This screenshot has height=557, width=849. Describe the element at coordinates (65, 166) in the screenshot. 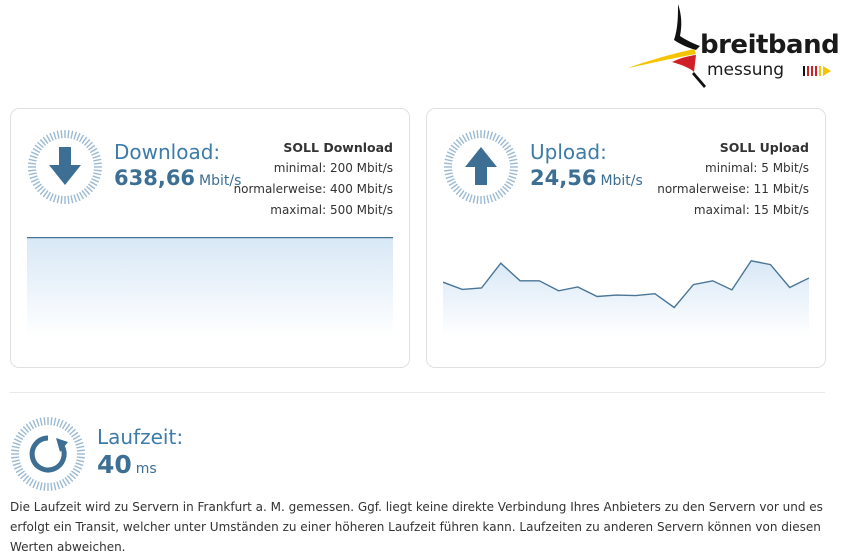

I see `arrow-down-icon` at that location.